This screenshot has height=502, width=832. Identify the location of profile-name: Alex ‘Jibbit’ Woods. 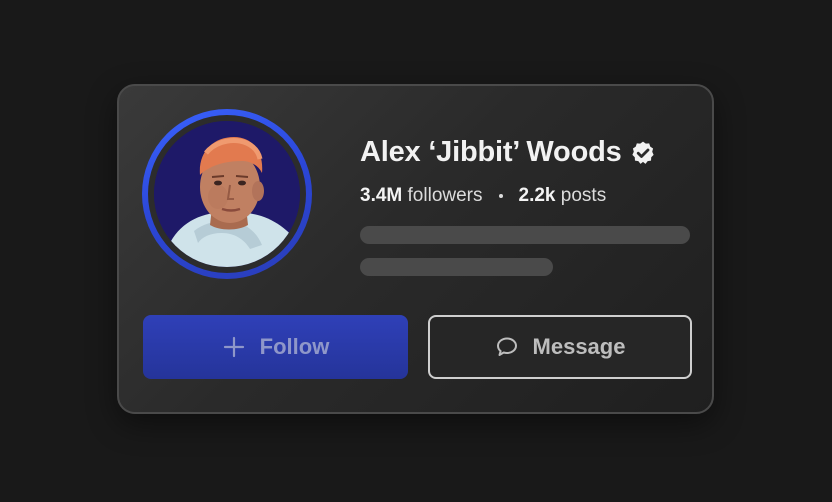
(491, 152).